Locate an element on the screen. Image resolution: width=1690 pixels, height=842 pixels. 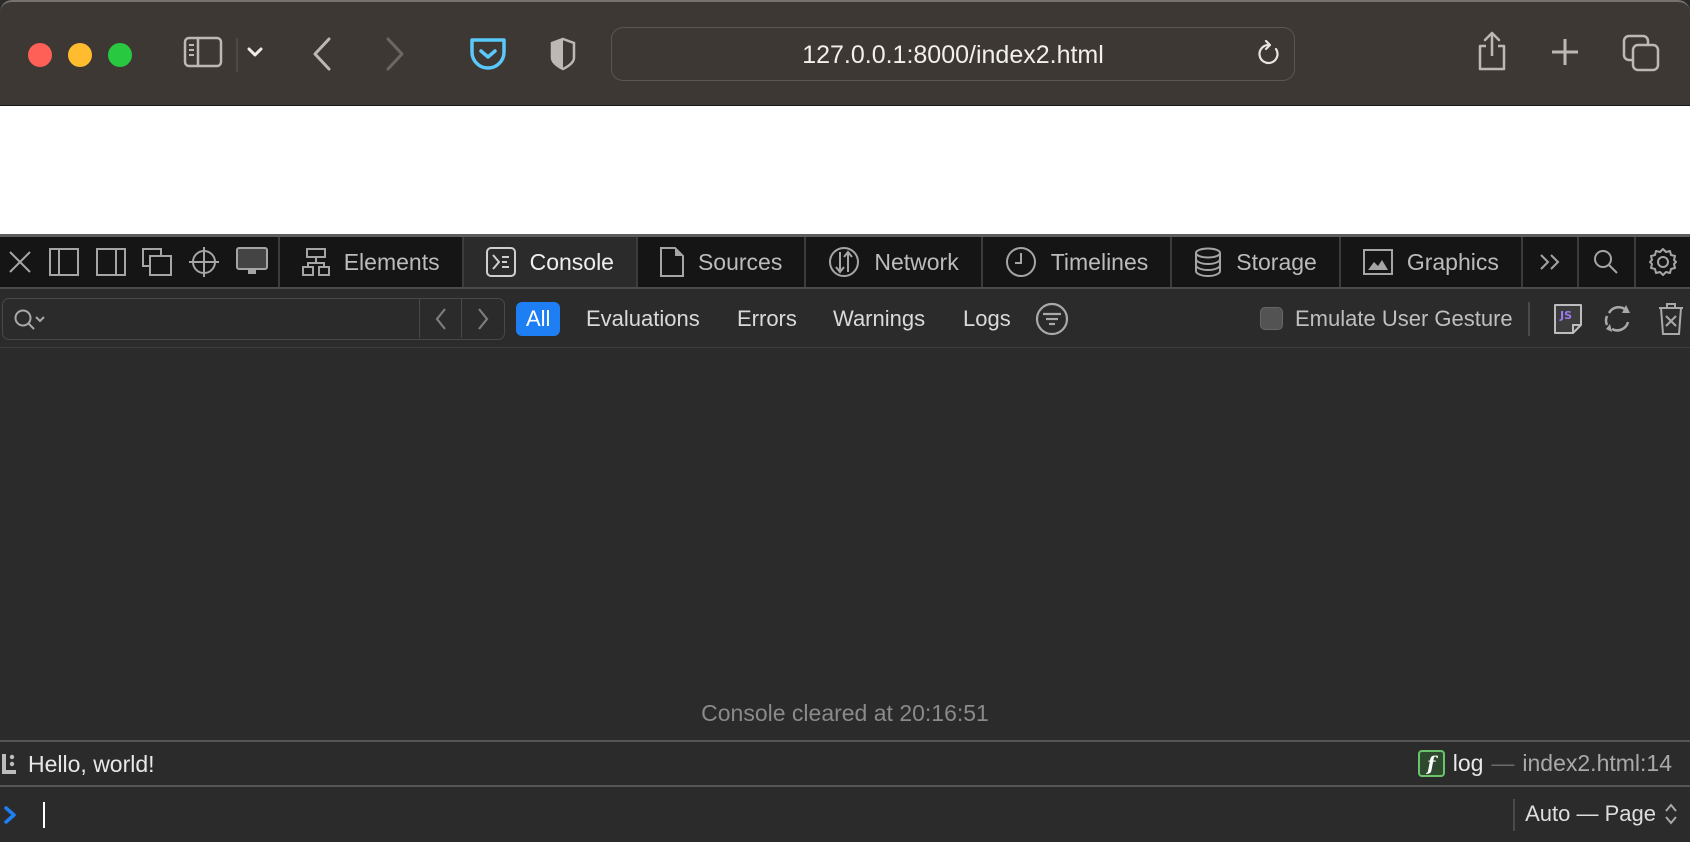
execution-context-label: Auto — Page is located at coordinates (1590, 813).